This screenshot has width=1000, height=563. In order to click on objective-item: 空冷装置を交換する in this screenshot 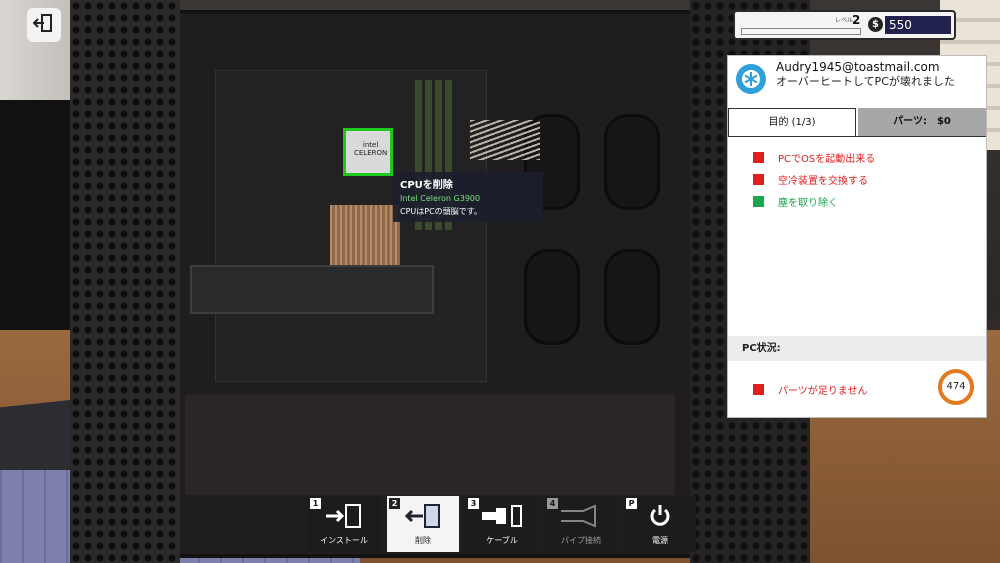, I will do `click(814, 179)`.